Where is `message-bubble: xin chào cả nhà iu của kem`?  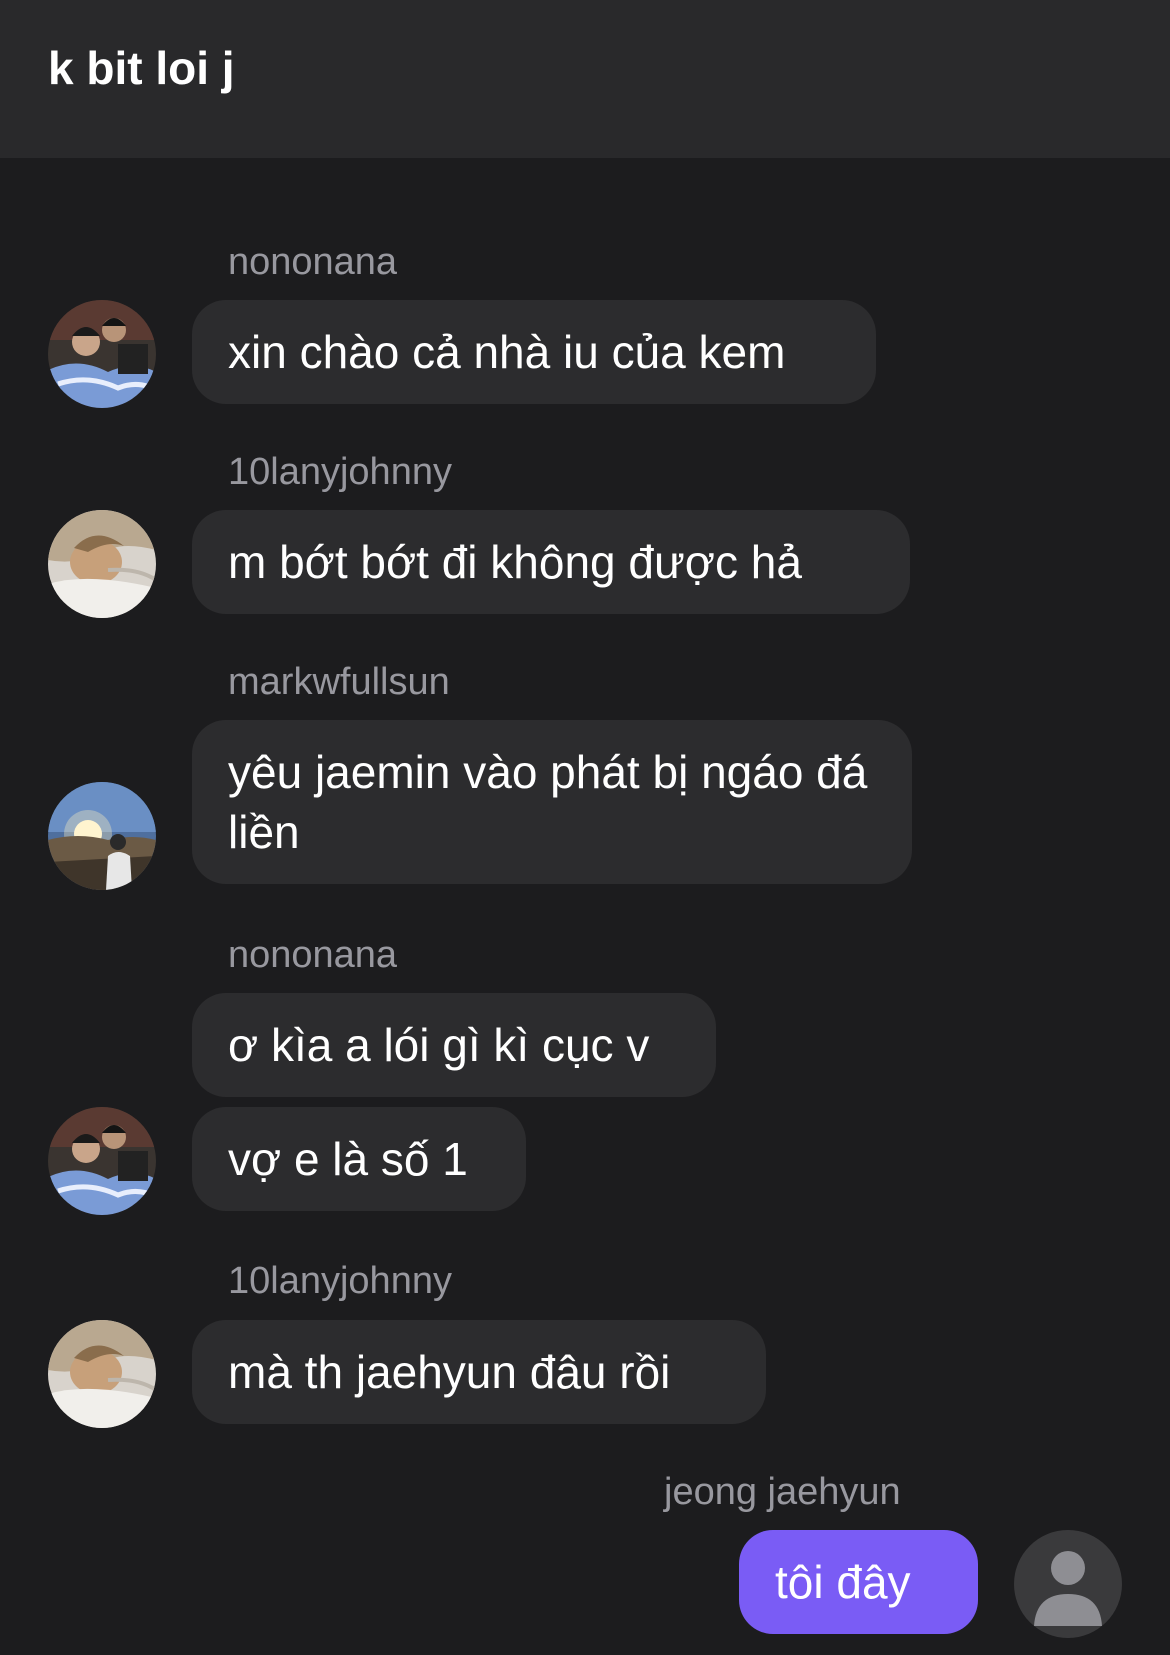
message-bubble: xin chào cả nhà iu của kem is located at coordinates (534, 352).